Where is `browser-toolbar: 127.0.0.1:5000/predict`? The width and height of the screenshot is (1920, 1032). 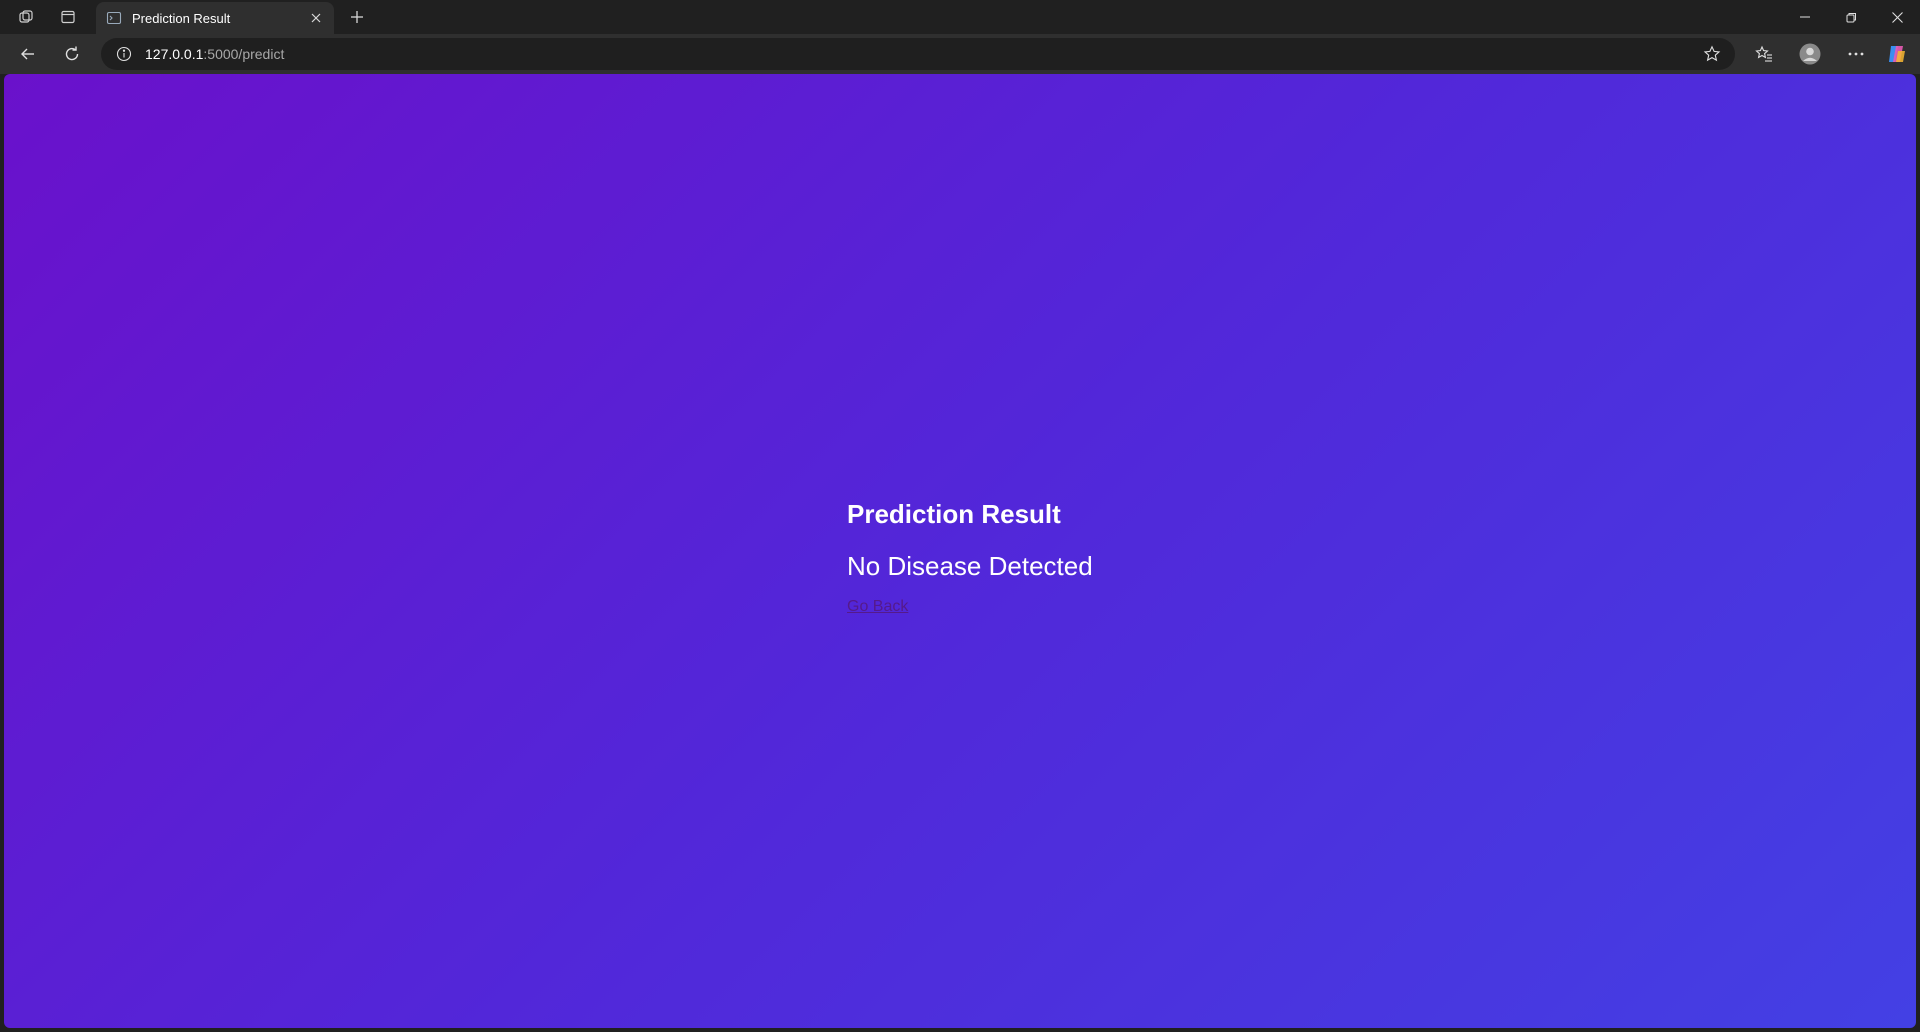
browser-toolbar: 127.0.0.1:5000/predict is located at coordinates (960, 54).